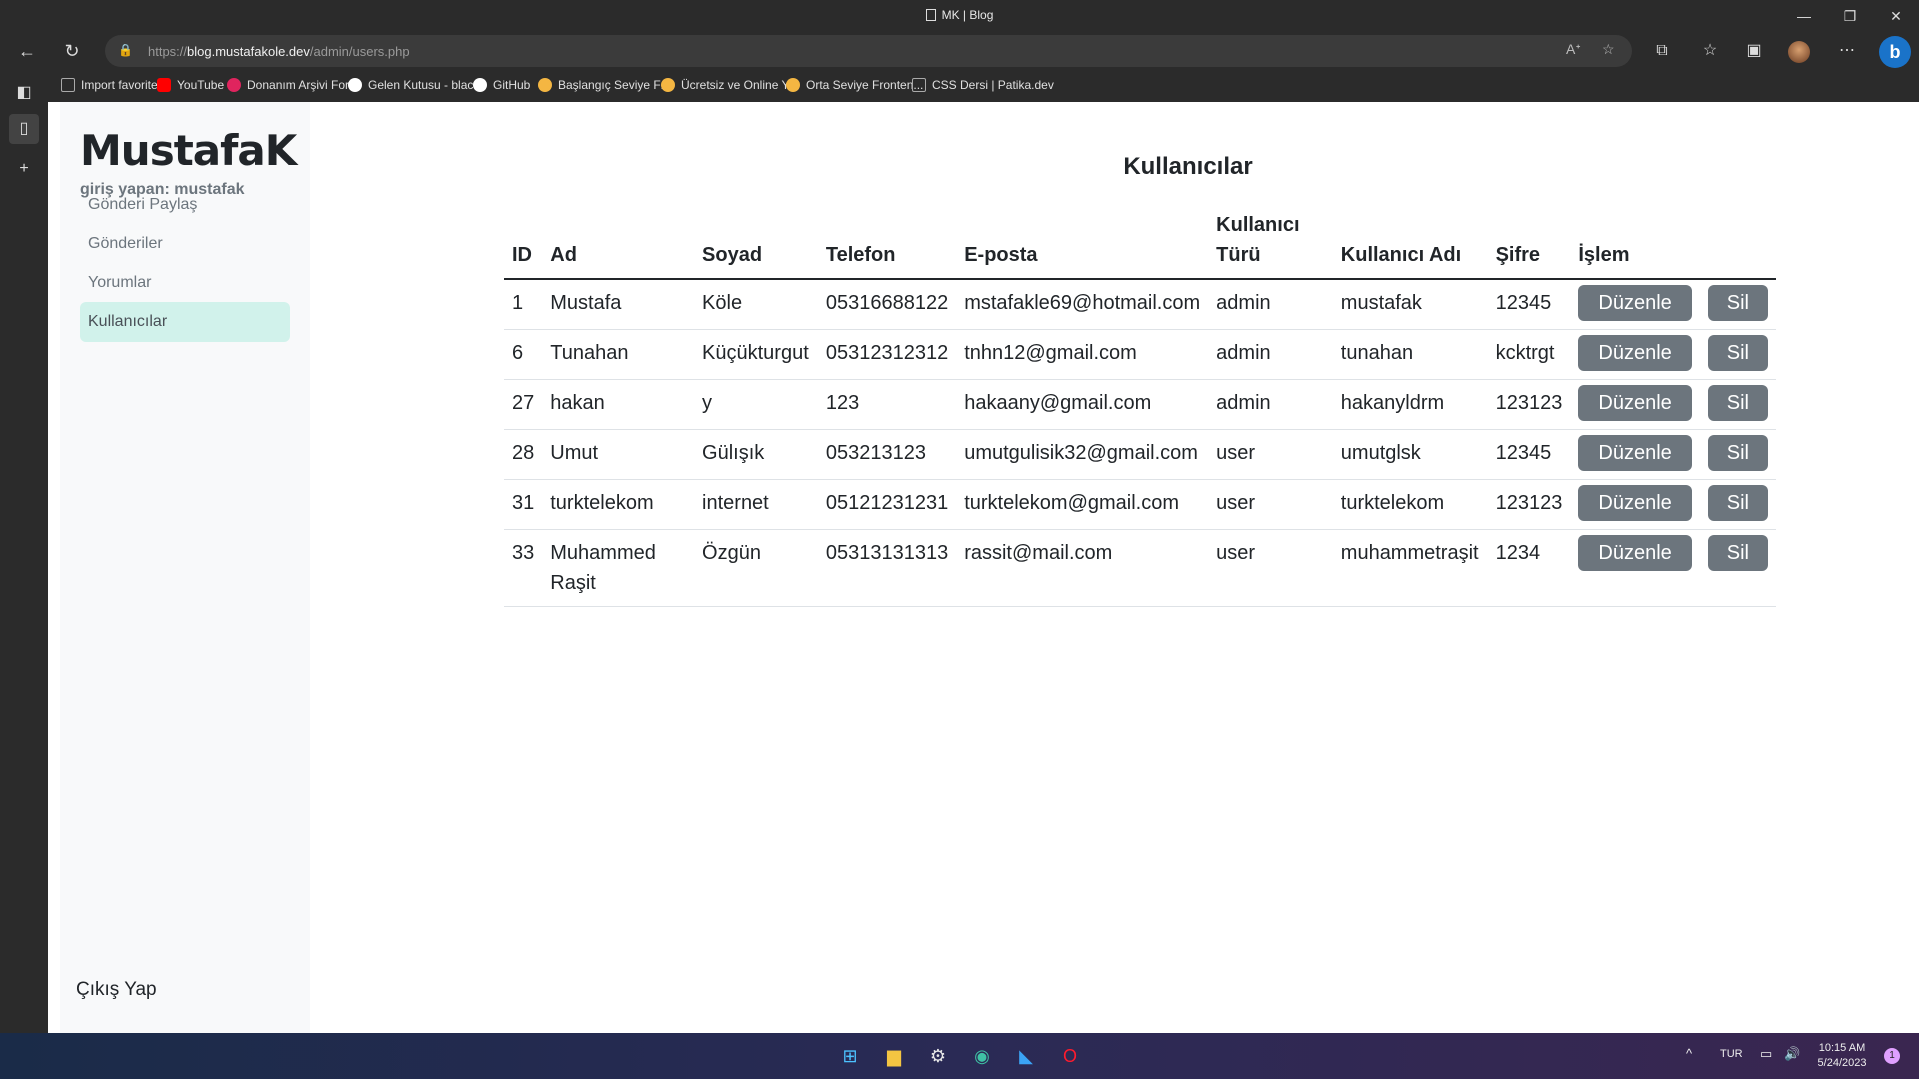 This screenshot has width=1919, height=1079. I want to click on sidebar-item-kullanicilar: Kullanıcılar, so click(185, 322).